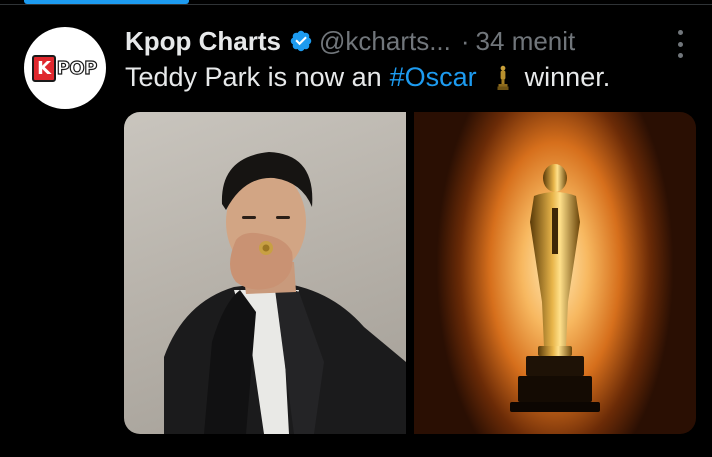 This screenshot has width=712, height=457. I want to click on hashtag-link: #Oscar, so click(433, 77).